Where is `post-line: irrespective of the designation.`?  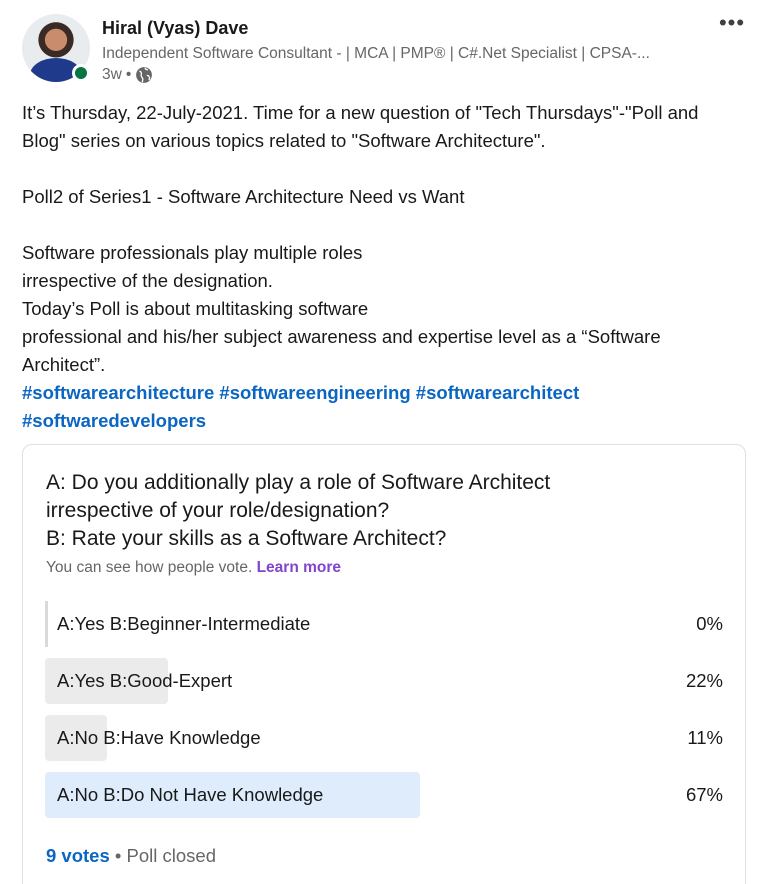 post-line: irrespective of the designation. is located at coordinates (147, 280).